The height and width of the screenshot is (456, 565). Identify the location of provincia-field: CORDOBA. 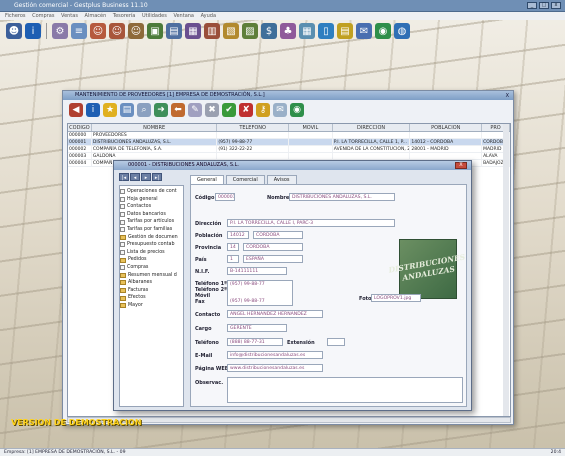
(273, 247).